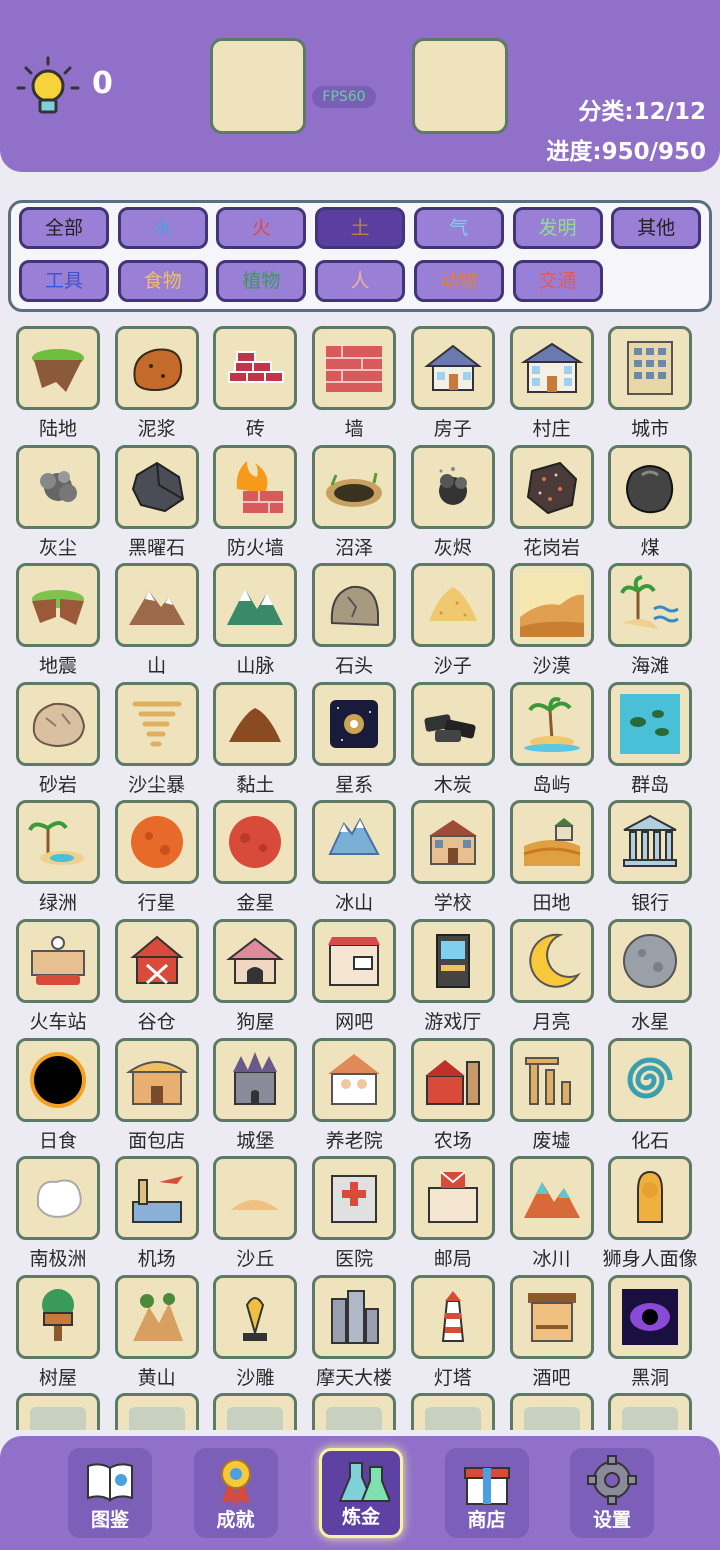 This screenshot has height=1550, width=720. Describe the element at coordinates (235, 1493) in the screenshot. I see `nav-medal-button: 成就` at that location.